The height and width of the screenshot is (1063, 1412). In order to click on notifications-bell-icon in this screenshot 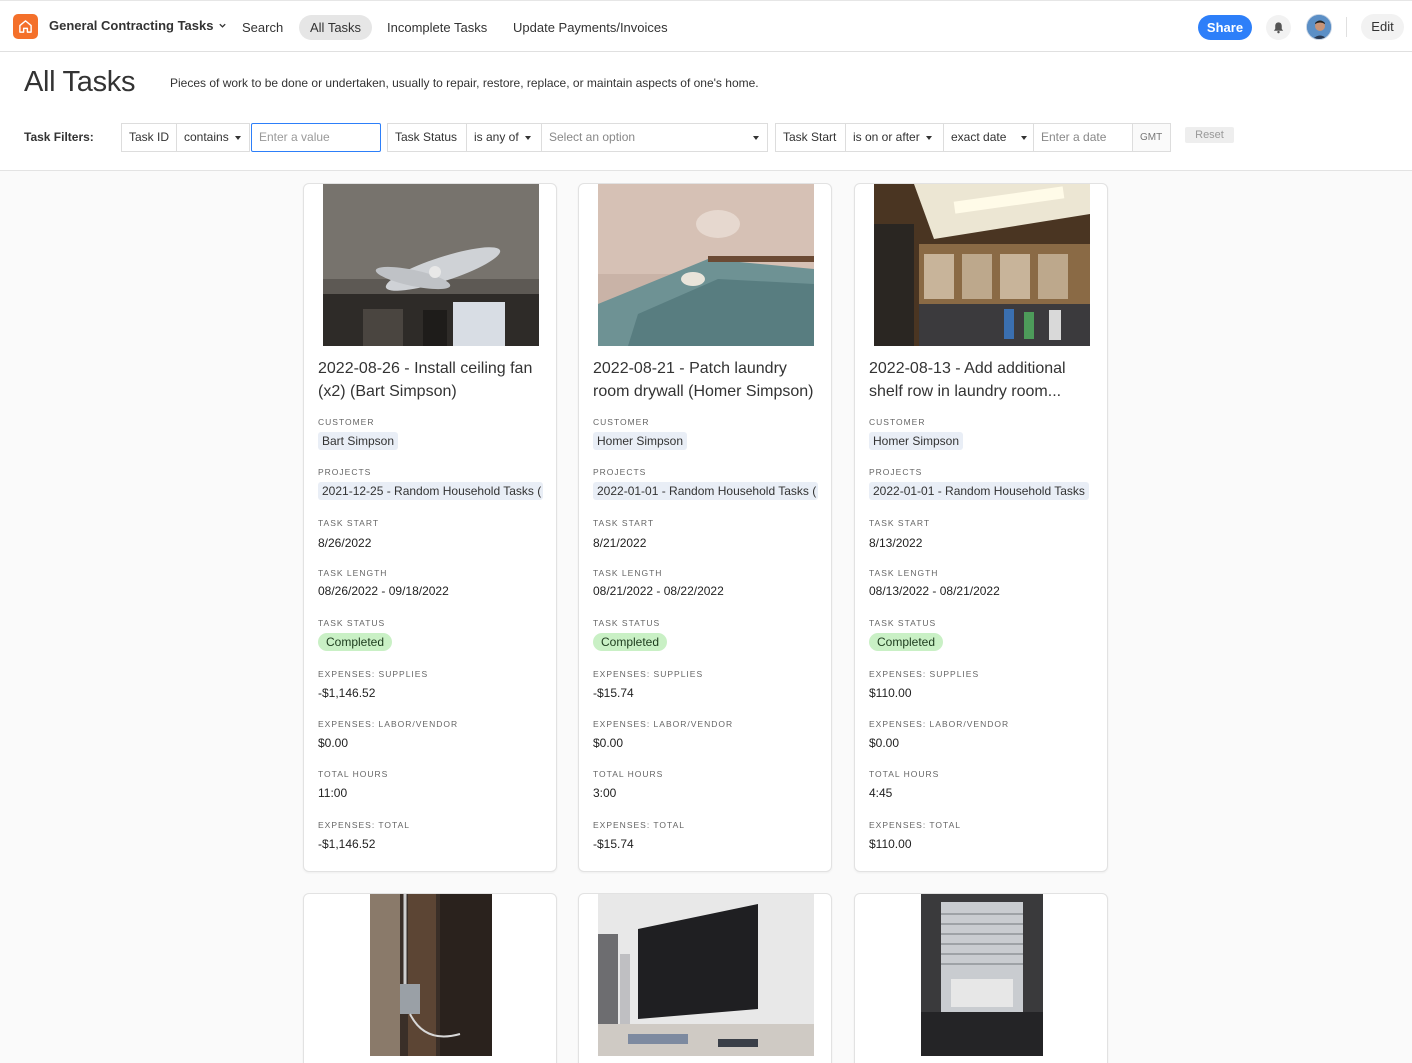, I will do `click(1278, 27)`.